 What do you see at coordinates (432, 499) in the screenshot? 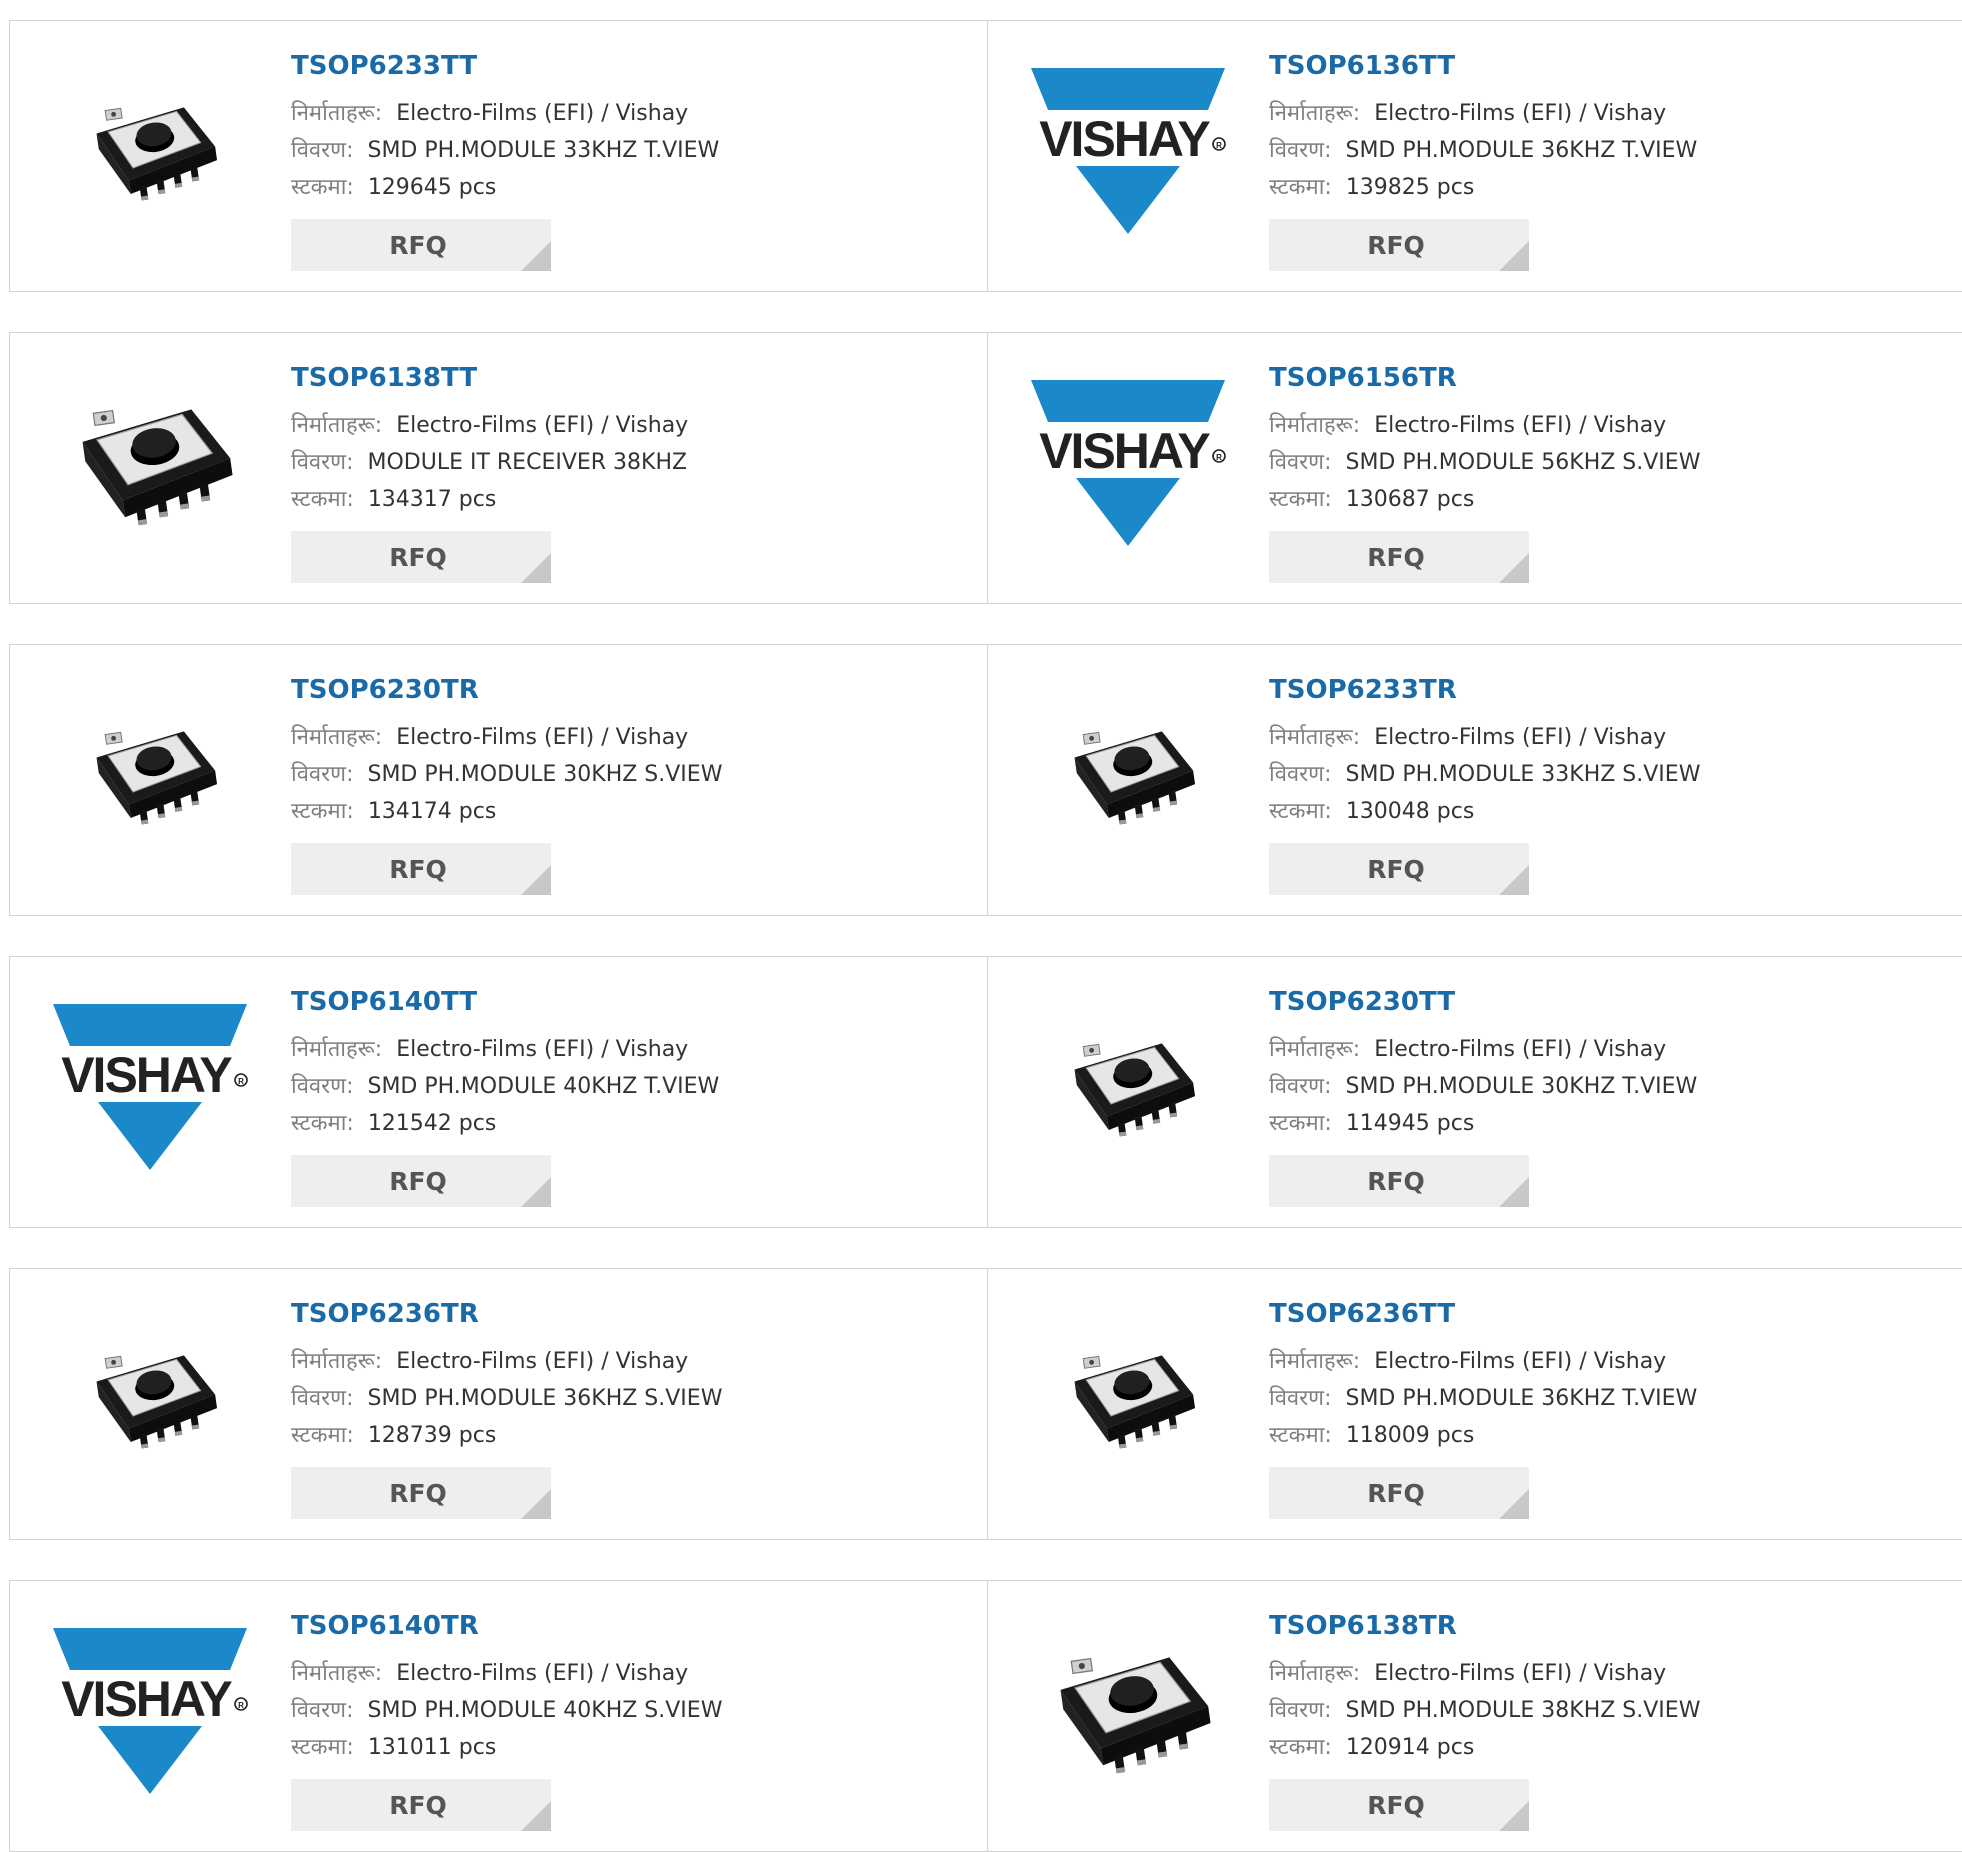
I see `stock-value: 134317 pcs` at bounding box center [432, 499].